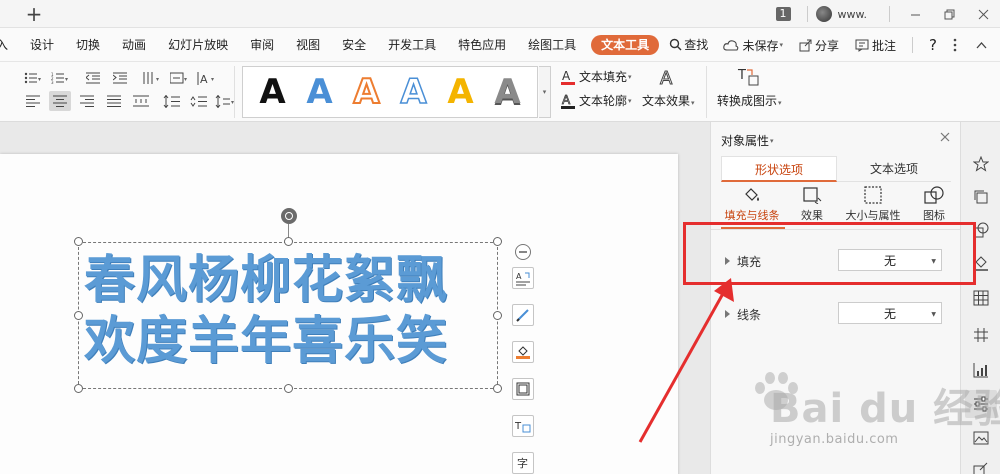 This screenshot has height=474, width=1000. I want to click on resize-handle-right, so click(497, 315).